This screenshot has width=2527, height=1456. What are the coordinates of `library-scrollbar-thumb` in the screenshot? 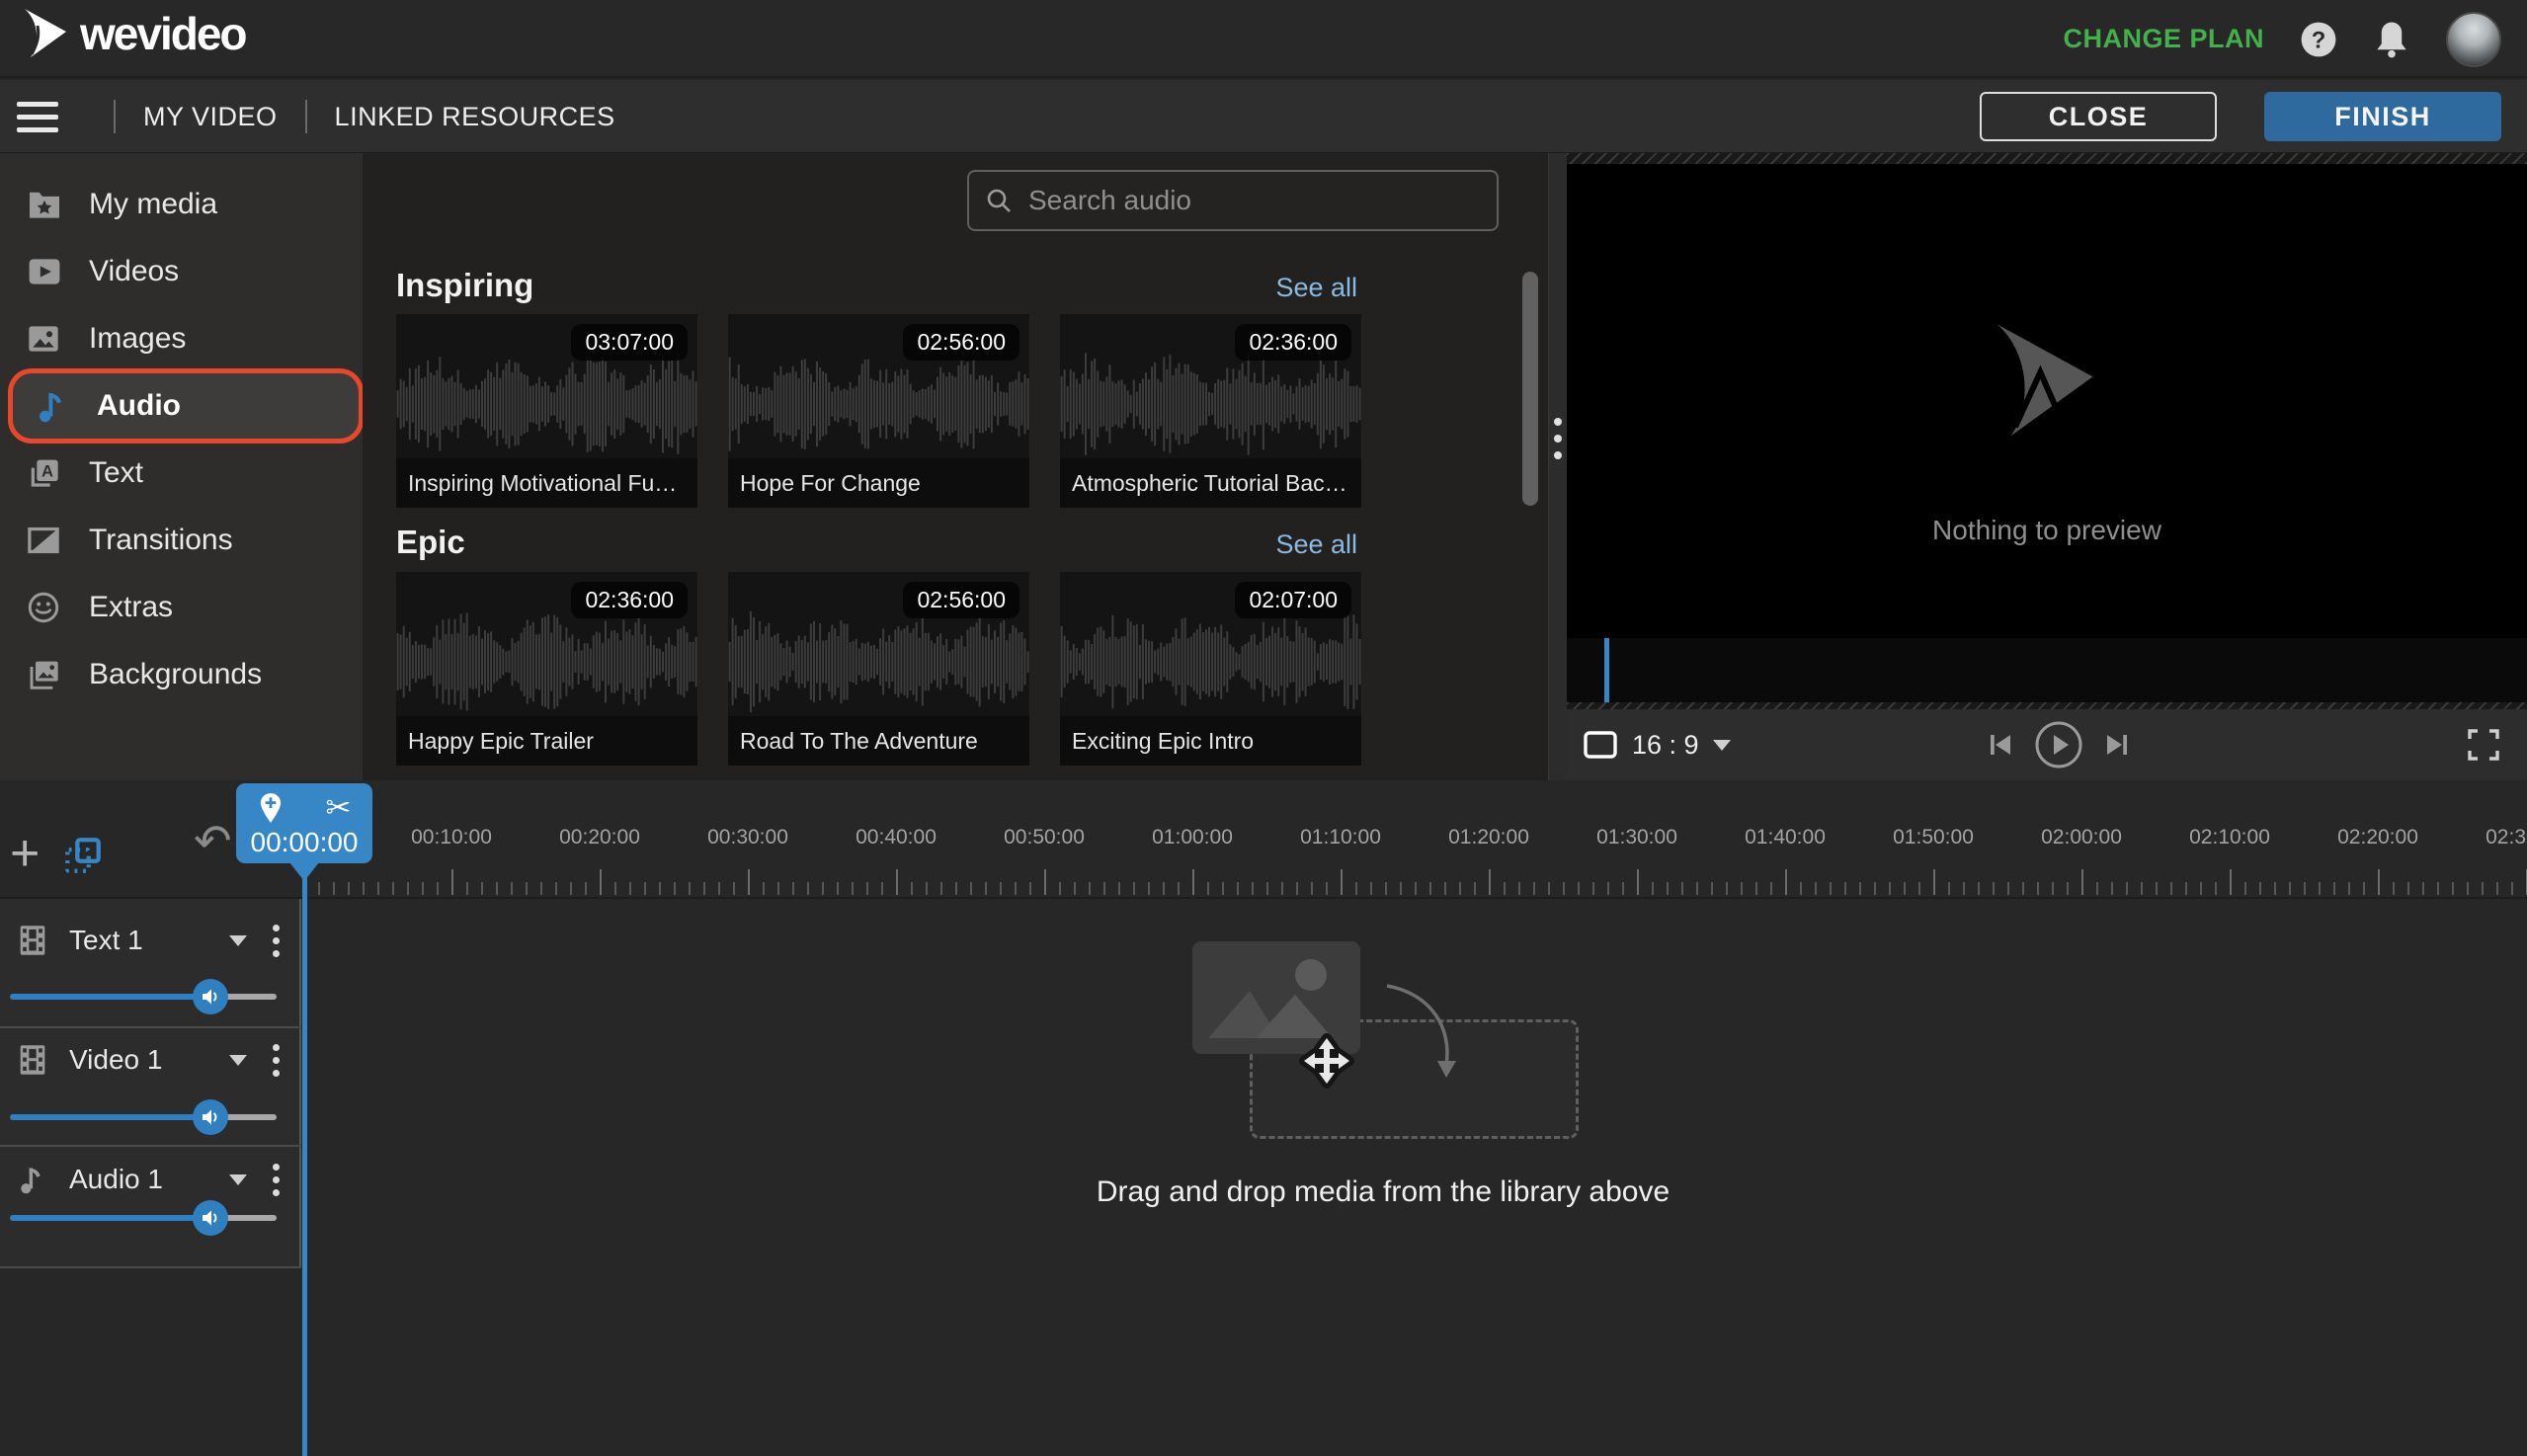 It's located at (1530, 389).